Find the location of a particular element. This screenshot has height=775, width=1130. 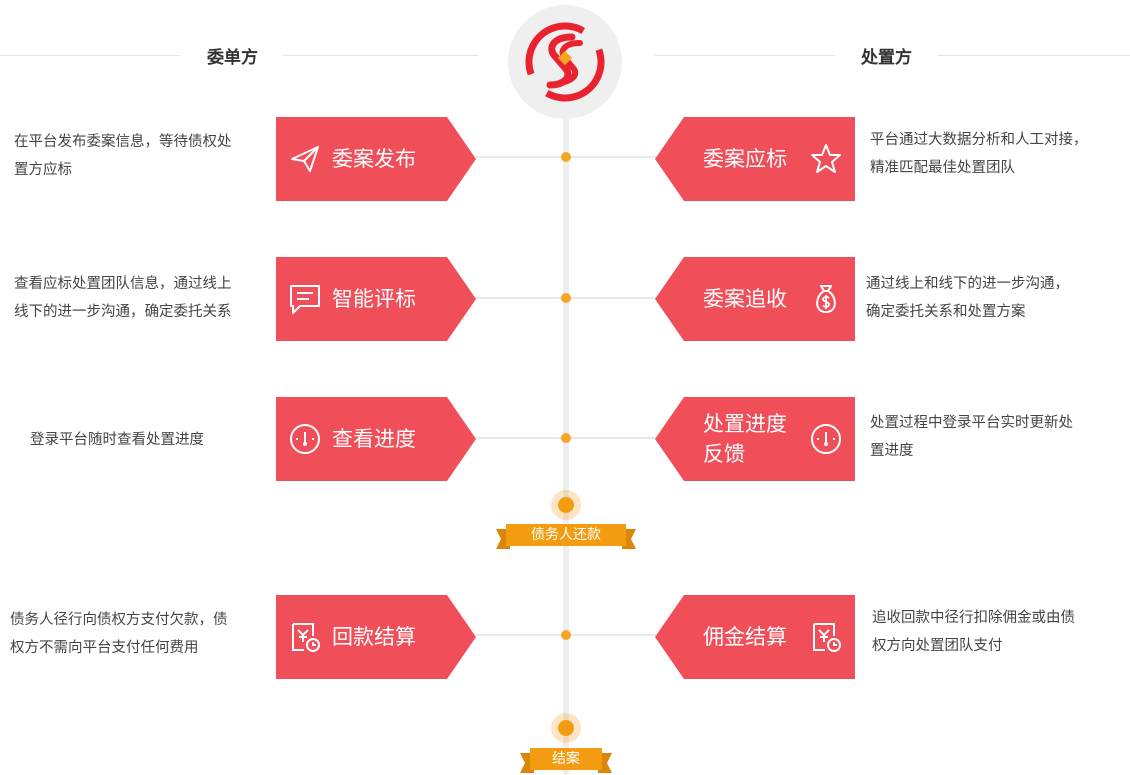

step-left-settle: 回款结算 is located at coordinates (376, 637).